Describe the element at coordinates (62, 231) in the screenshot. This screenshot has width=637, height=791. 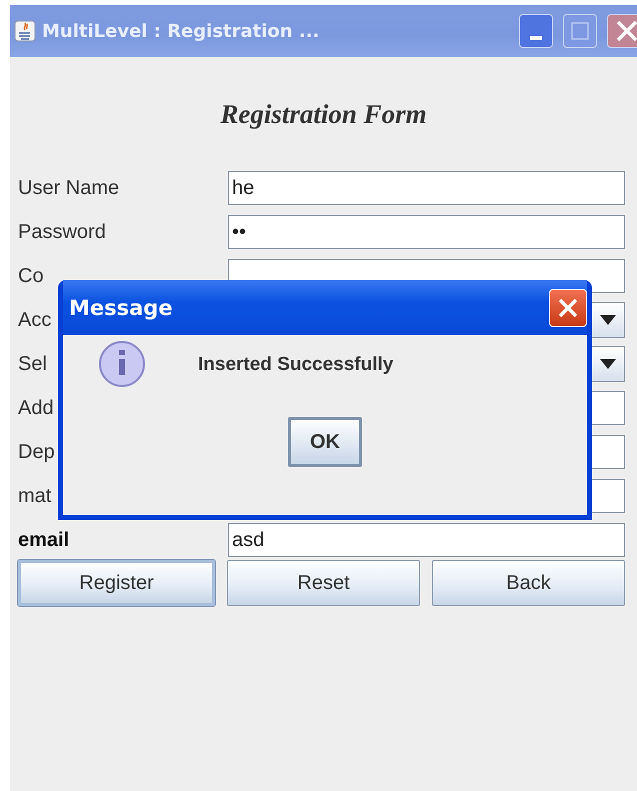
I see `field-label: Password` at that location.